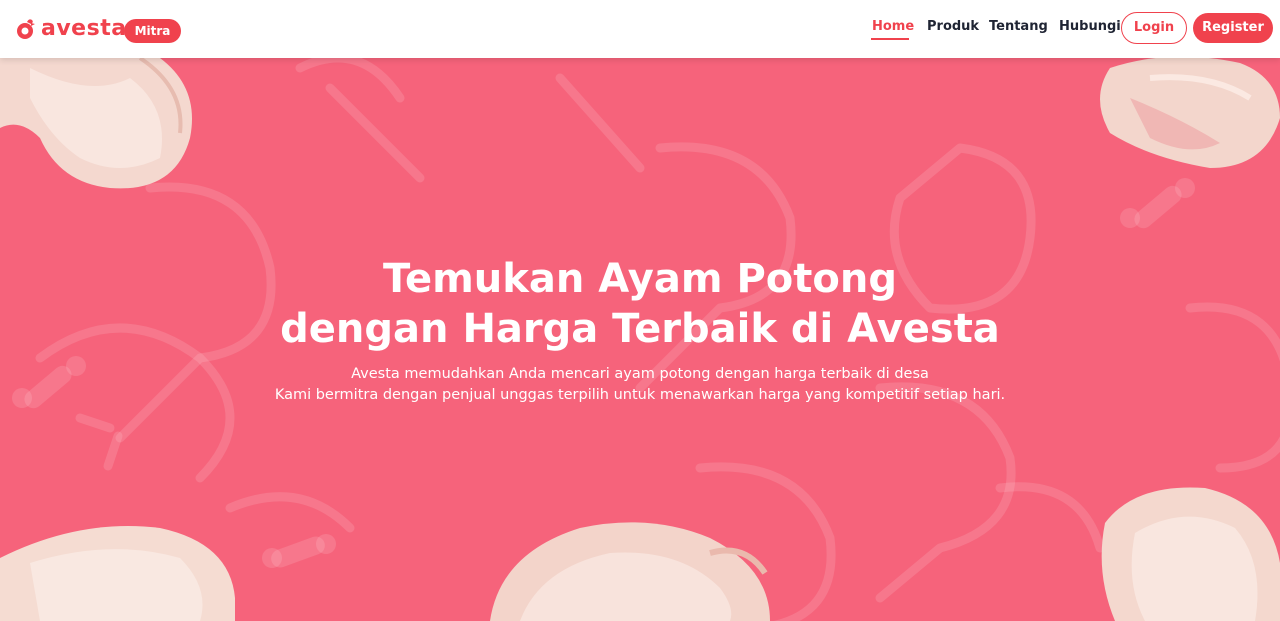 This screenshot has height=621, width=1280. What do you see at coordinates (1154, 28) in the screenshot?
I see `login-button: Login` at bounding box center [1154, 28].